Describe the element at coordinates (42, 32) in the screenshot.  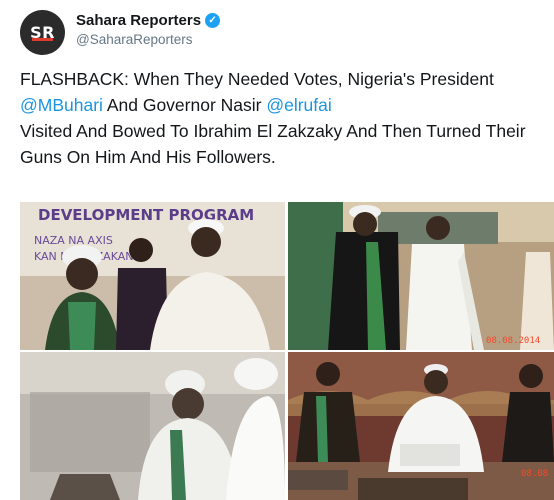
I see `avatar: SR` at that location.